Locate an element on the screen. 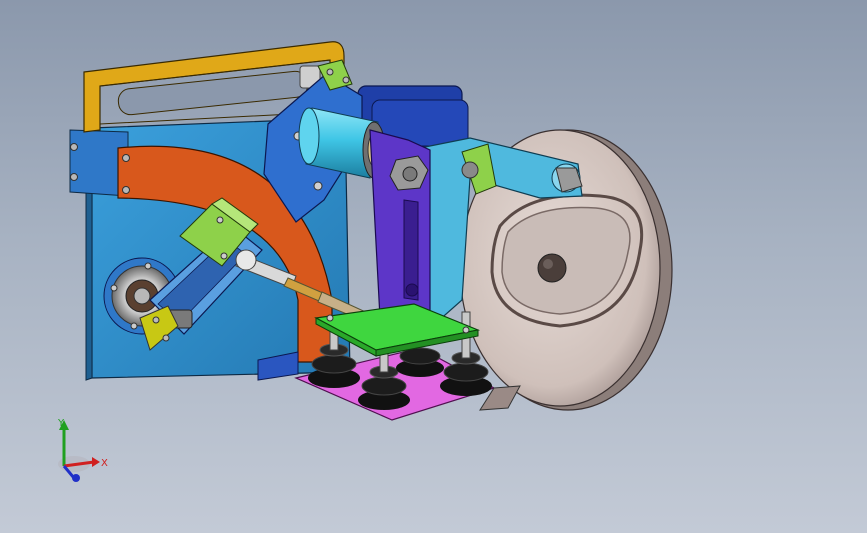 This screenshot has height=533, width=867. y-axis-label: Y is located at coordinates (61, 423).